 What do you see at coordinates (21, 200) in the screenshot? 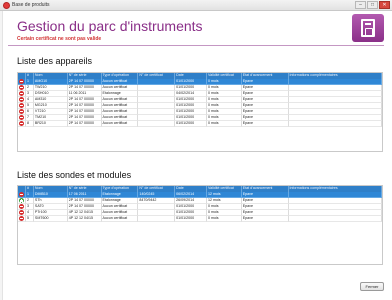
I see `ok-circle-icon` at bounding box center [21, 200].